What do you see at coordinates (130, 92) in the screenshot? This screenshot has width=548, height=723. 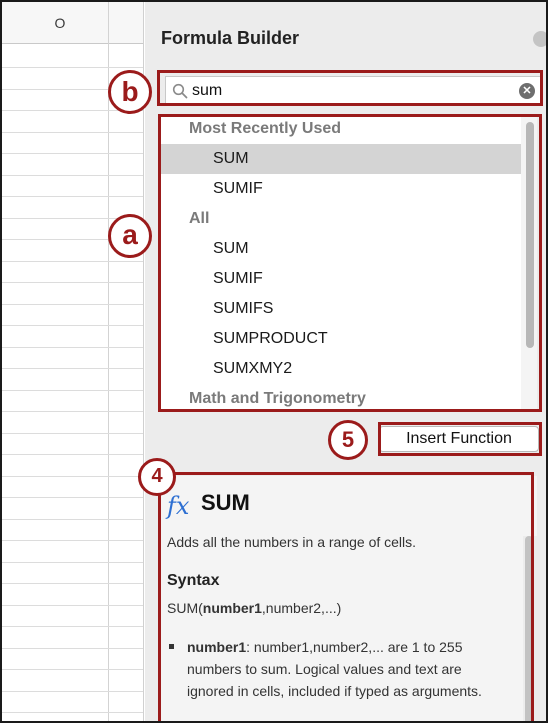 I see `annotation-badge-b: b` at bounding box center [130, 92].